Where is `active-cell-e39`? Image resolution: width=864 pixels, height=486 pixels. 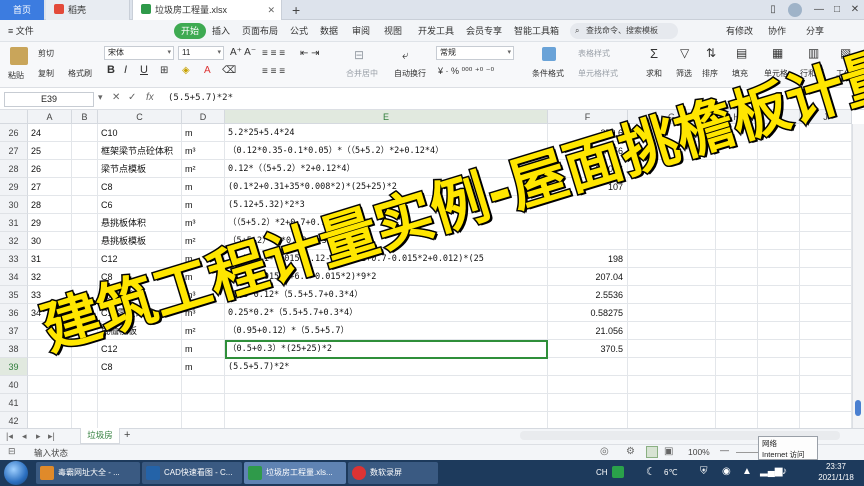 active-cell-e39 is located at coordinates (386, 349).